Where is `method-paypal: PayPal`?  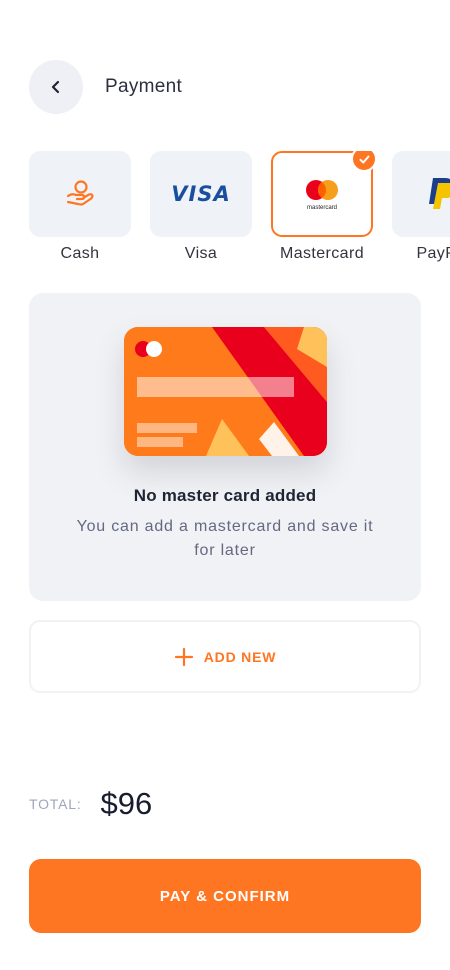 method-paypal: PayPal is located at coordinates (421, 207).